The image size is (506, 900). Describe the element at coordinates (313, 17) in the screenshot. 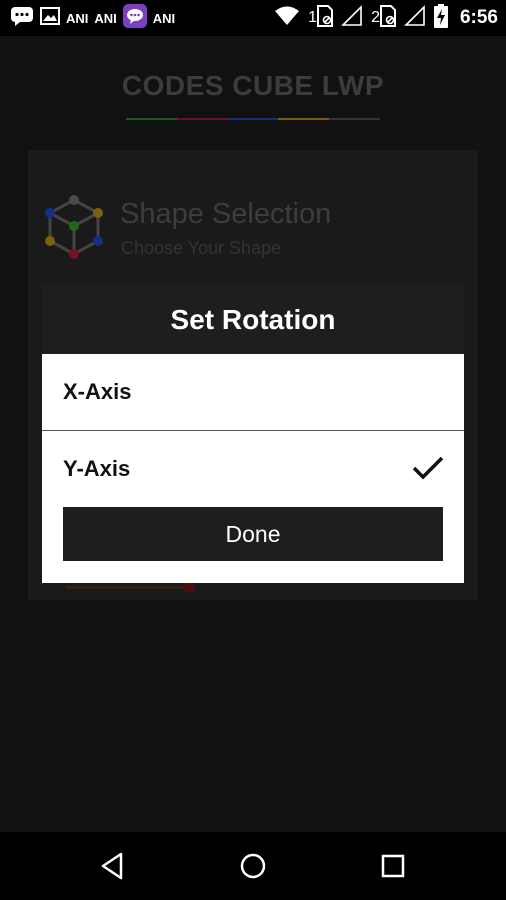

I see `sim1-label: 1` at that location.